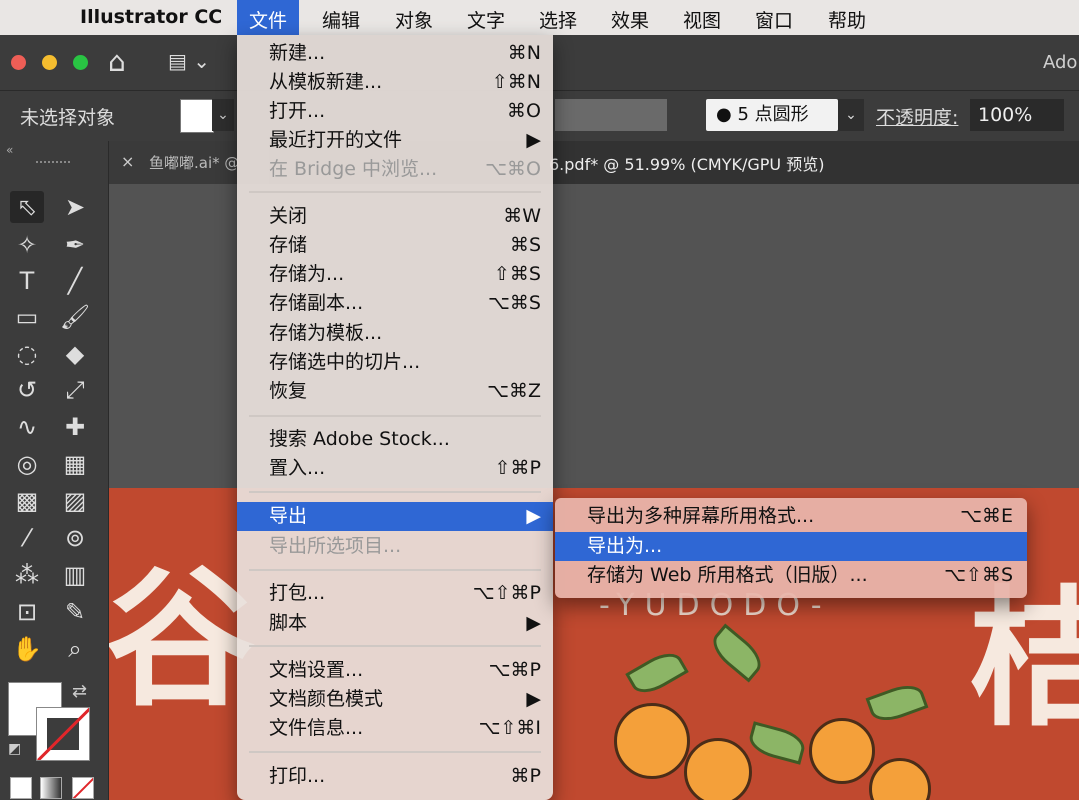  I want to click on app-name-menu: Illustrator CC, so click(151, 17).